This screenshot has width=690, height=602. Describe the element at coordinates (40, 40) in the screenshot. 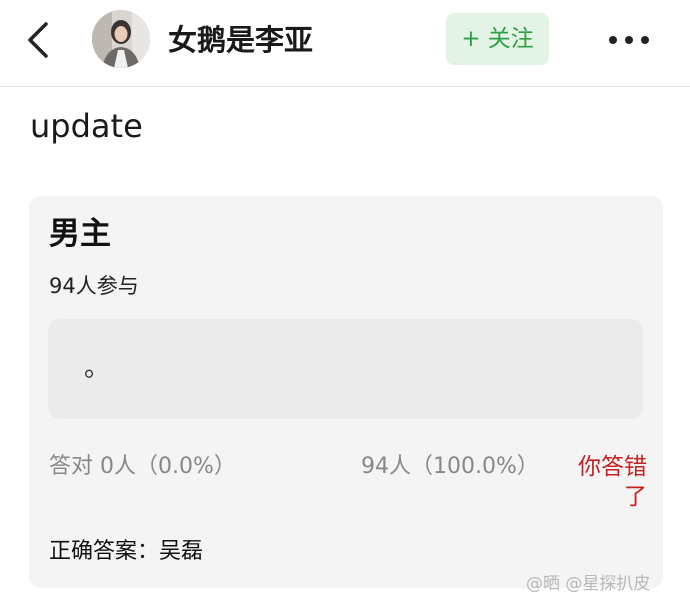

I see `back-arrow-icon` at that location.